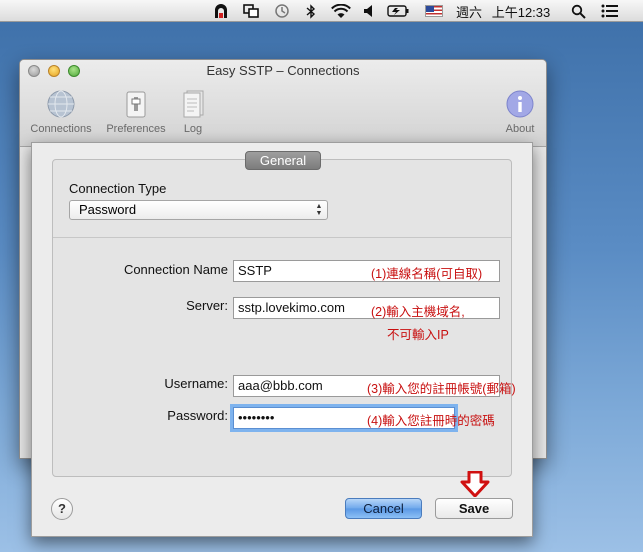 The width and height of the screenshot is (643, 552). What do you see at coordinates (283, 70) in the screenshot?
I see `window-title: Easy SSTP – Connections` at bounding box center [283, 70].